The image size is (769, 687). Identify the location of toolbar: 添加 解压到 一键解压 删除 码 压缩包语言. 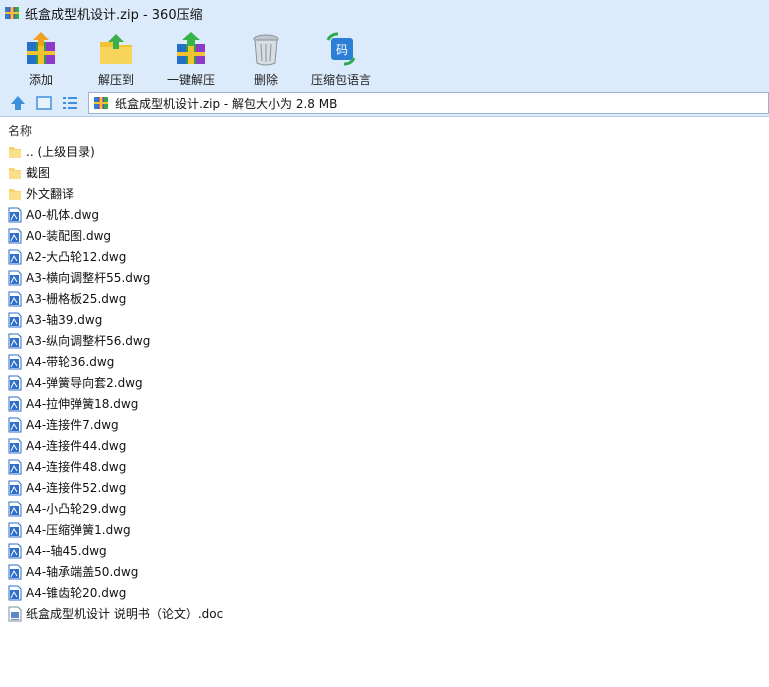
(384, 58).